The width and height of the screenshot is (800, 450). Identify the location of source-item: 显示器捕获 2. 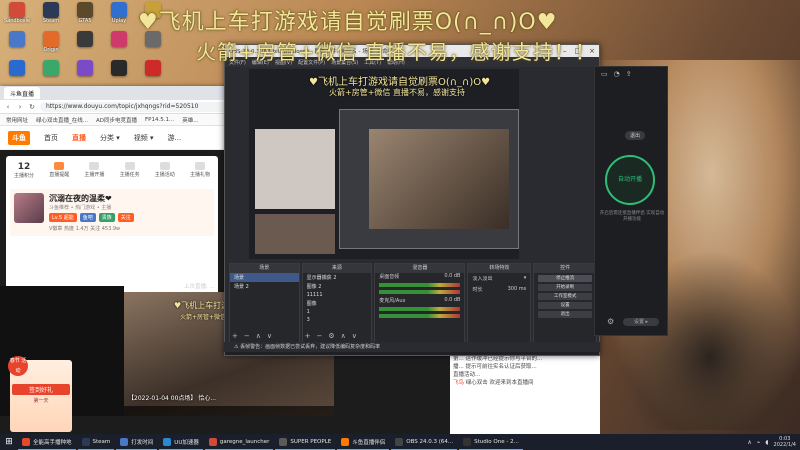
(337, 277).